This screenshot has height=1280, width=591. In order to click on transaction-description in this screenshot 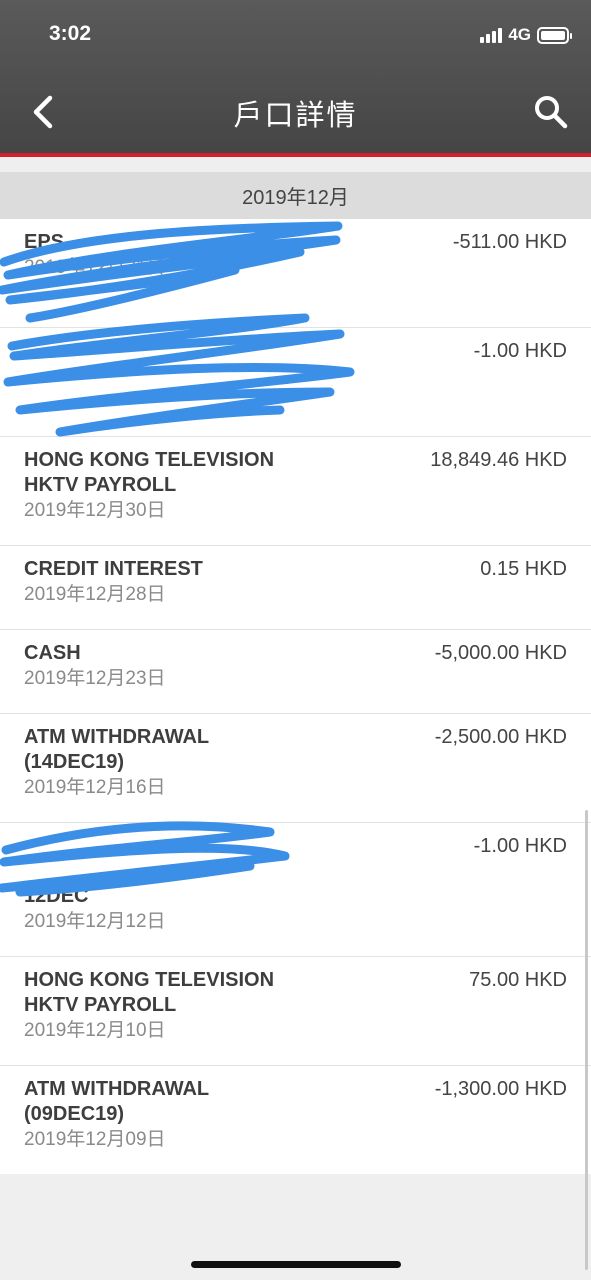, I will do `click(184, 846)`.